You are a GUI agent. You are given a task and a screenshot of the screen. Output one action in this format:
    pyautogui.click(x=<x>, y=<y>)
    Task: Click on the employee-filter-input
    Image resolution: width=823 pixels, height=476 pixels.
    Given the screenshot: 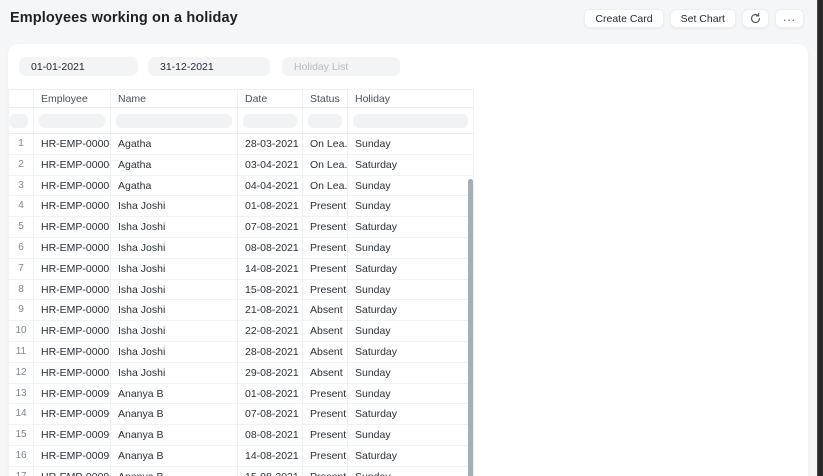 What is the action you would take?
    pyautogui.click(x=72, y=121)
    